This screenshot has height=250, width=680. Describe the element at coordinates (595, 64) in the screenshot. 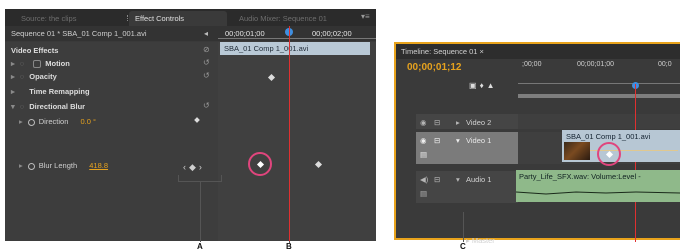

I see `ruler-label: 00;00;01;00` at that location.